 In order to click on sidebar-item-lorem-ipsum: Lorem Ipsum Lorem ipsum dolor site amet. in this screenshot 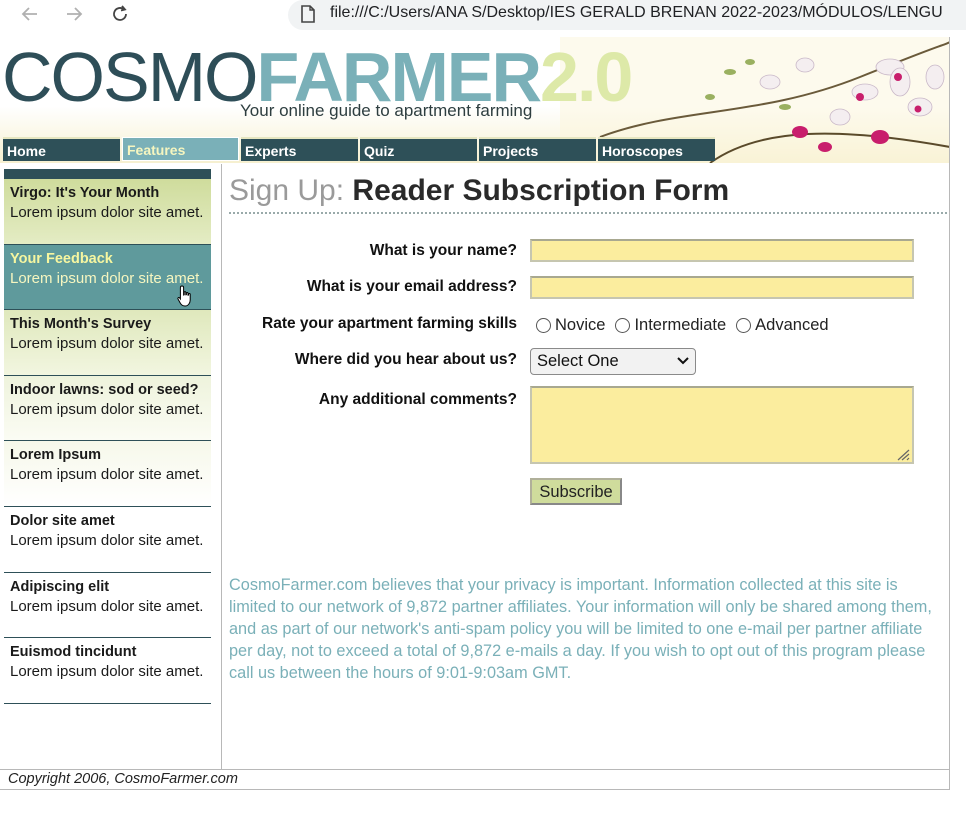, I will do `click(107, 474)`.